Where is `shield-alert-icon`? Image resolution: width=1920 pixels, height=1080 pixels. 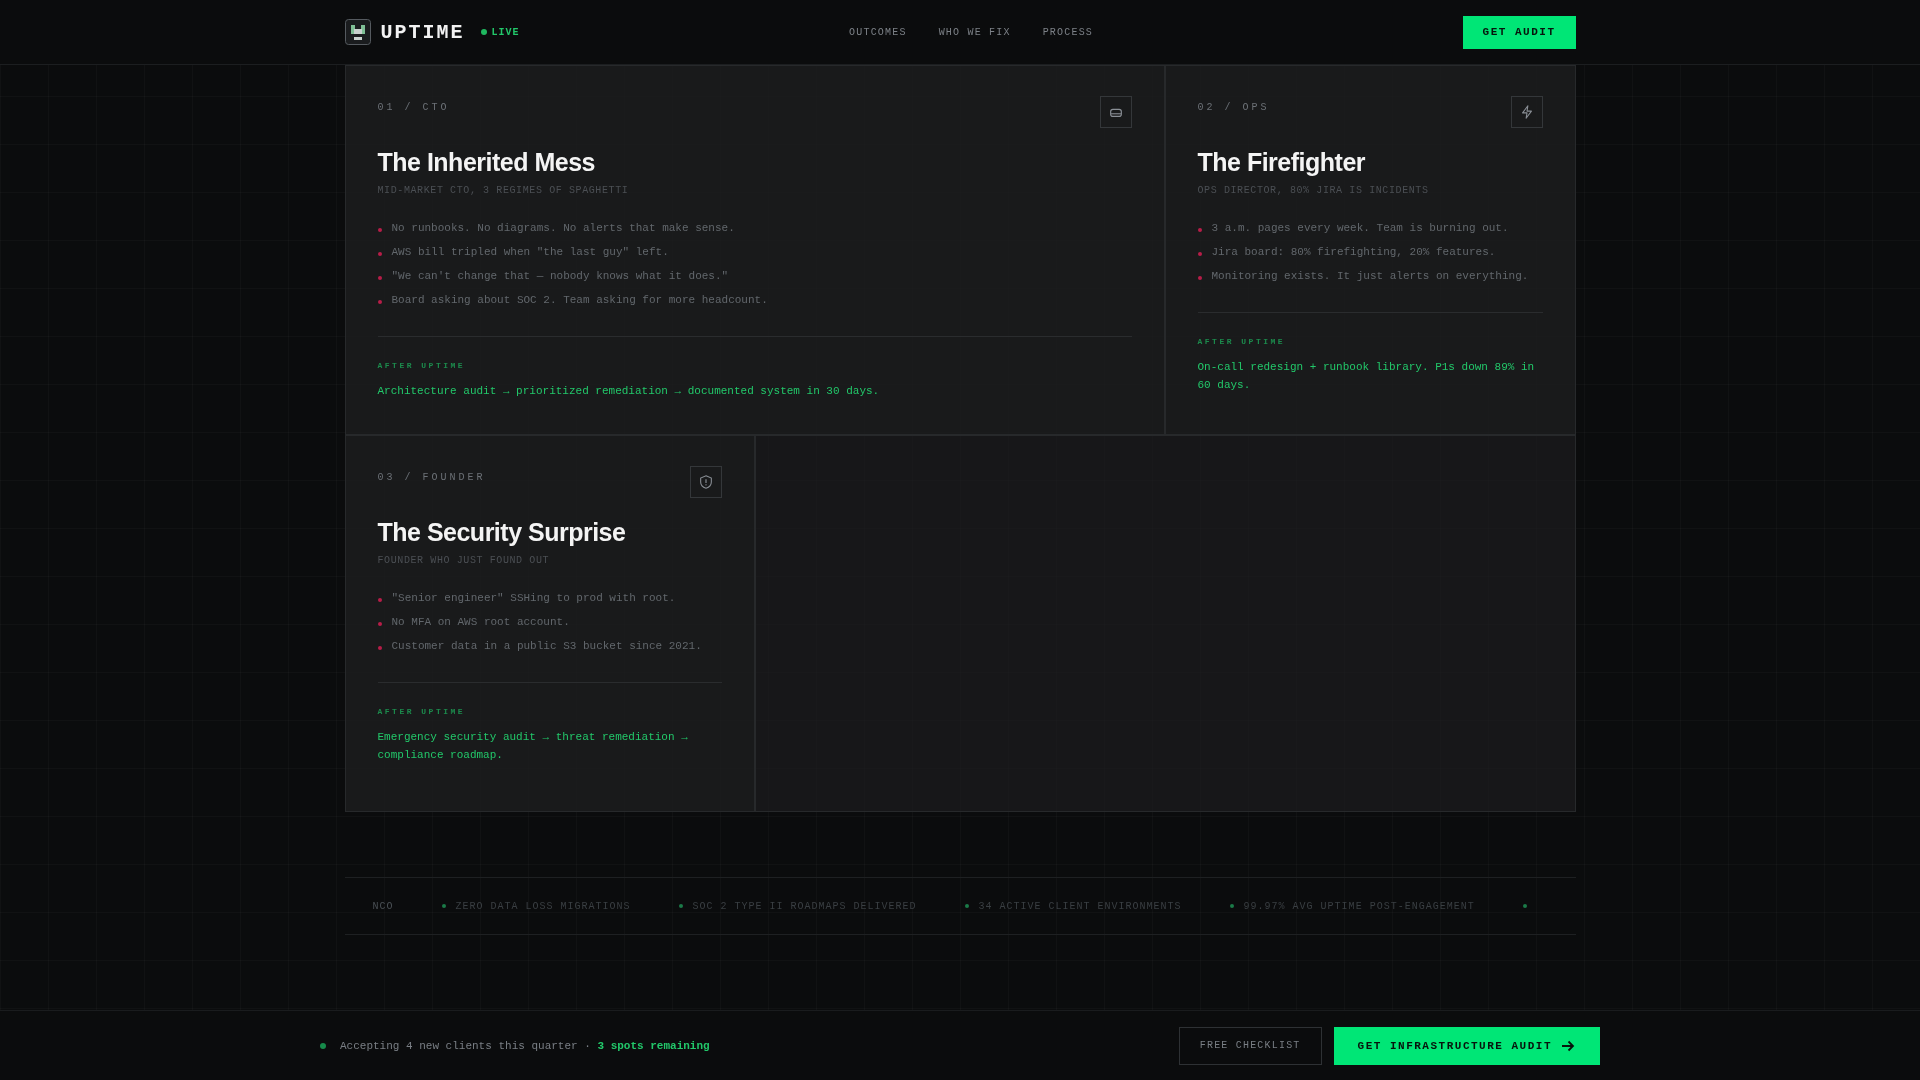
shield-alert-icon is located at coordinates (705, 482).